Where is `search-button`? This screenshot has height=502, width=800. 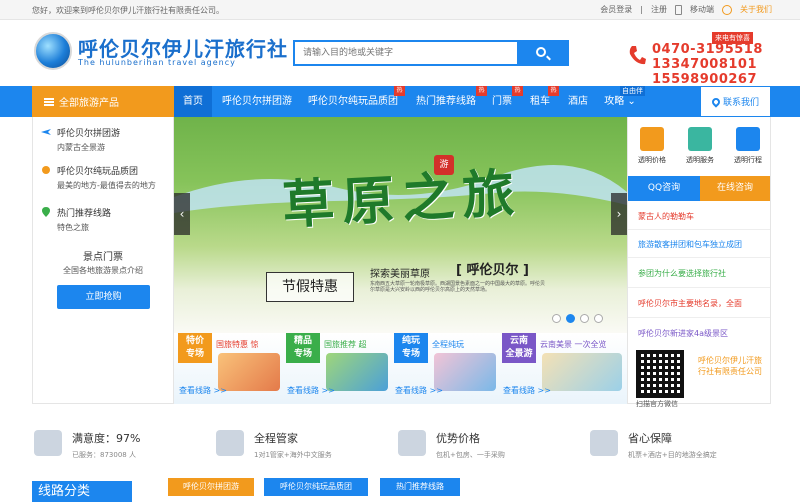
search-button is located at coordinates (542, 53).